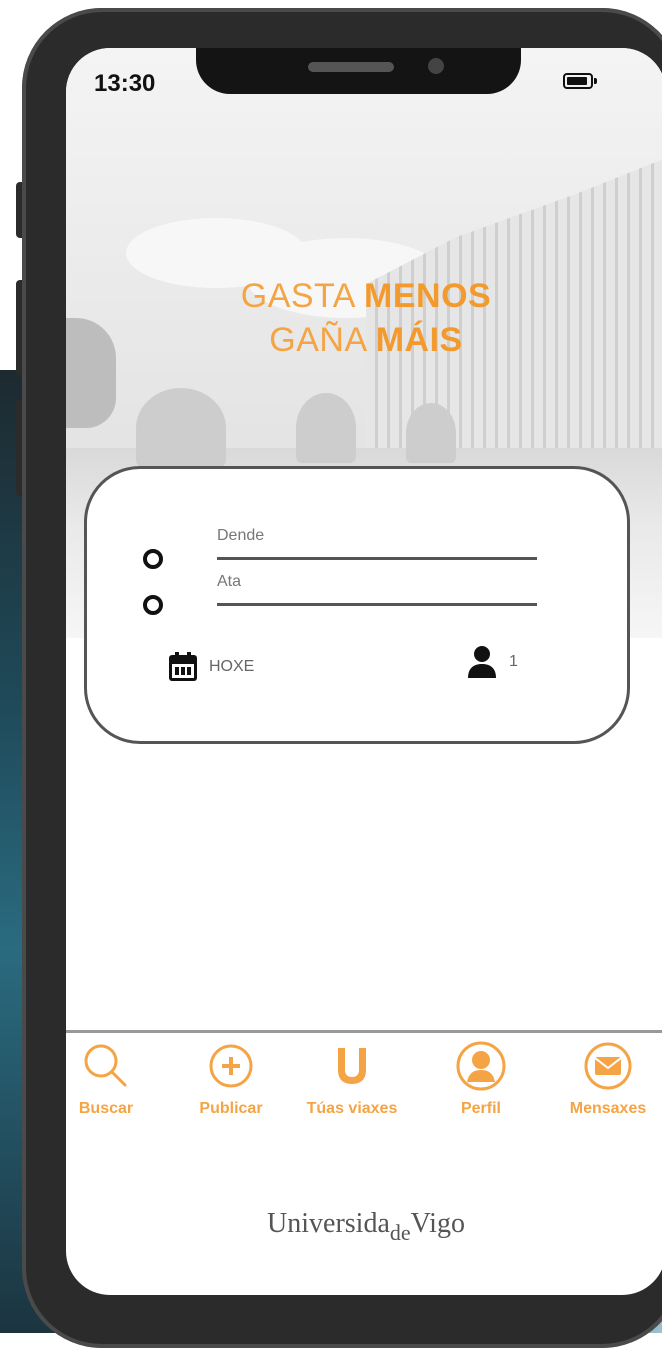 The width and height of the screenshot is (662, 1348). Describe the element at coordinates (580, 81) in the screenshot. I see `battery-icon` at that location.